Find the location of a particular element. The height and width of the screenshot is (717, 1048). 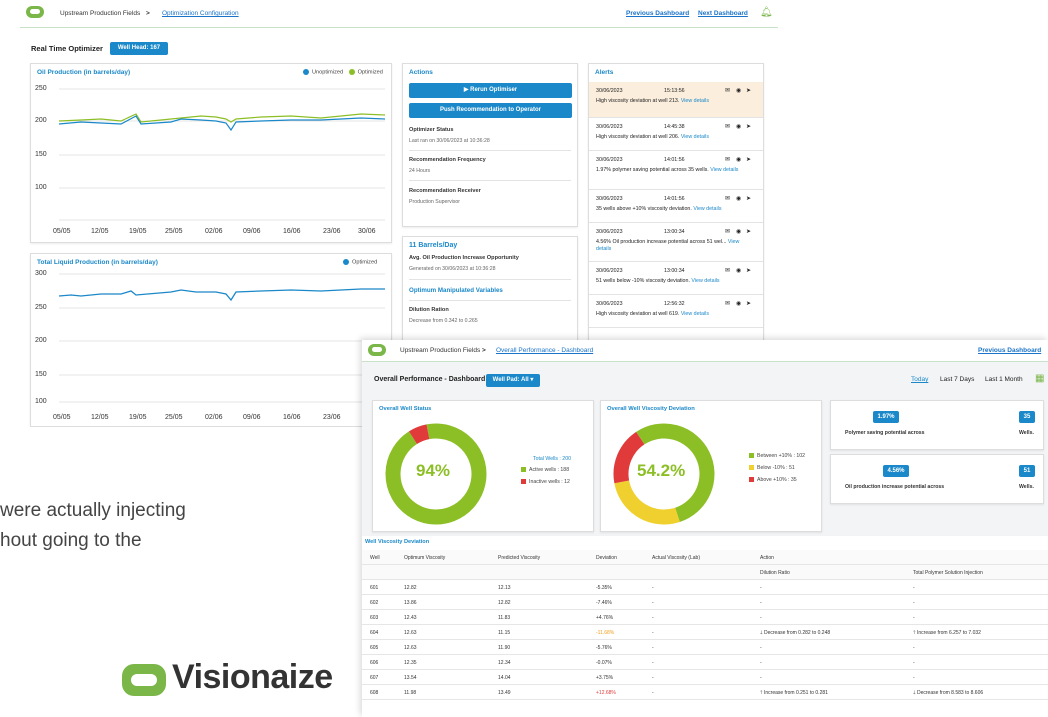

bell-icon: 🔔︎ is located at coordinates (766, 12).